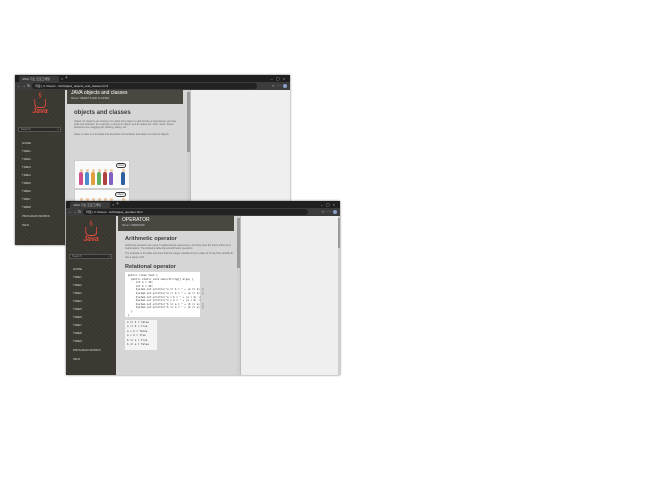  I want to click on teacher-figure, so click(123, 177).